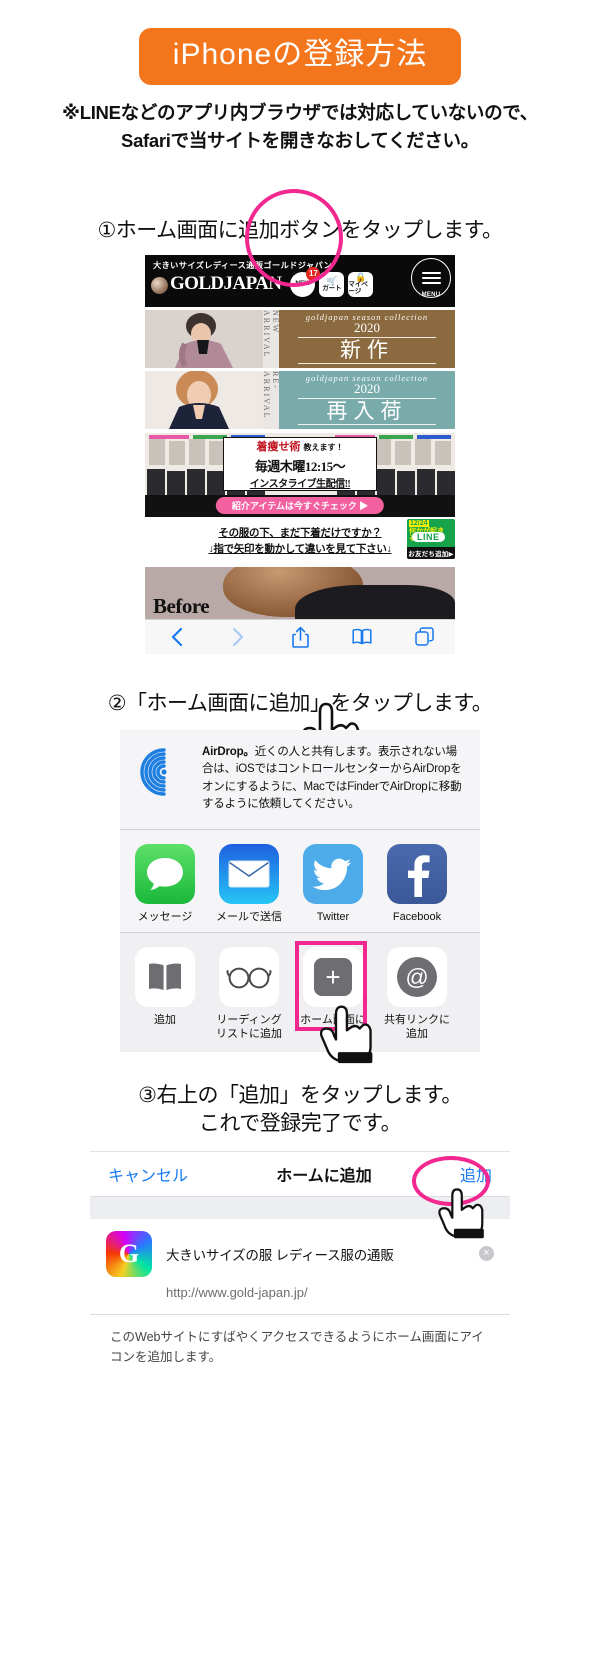 The height and width of the screenshot is (1678, 600). What do you see at coordinates (271, 338) in the screenshot?
I see `banner-side-text: NEW ARRIVAL` at bounding box center [271, 338].